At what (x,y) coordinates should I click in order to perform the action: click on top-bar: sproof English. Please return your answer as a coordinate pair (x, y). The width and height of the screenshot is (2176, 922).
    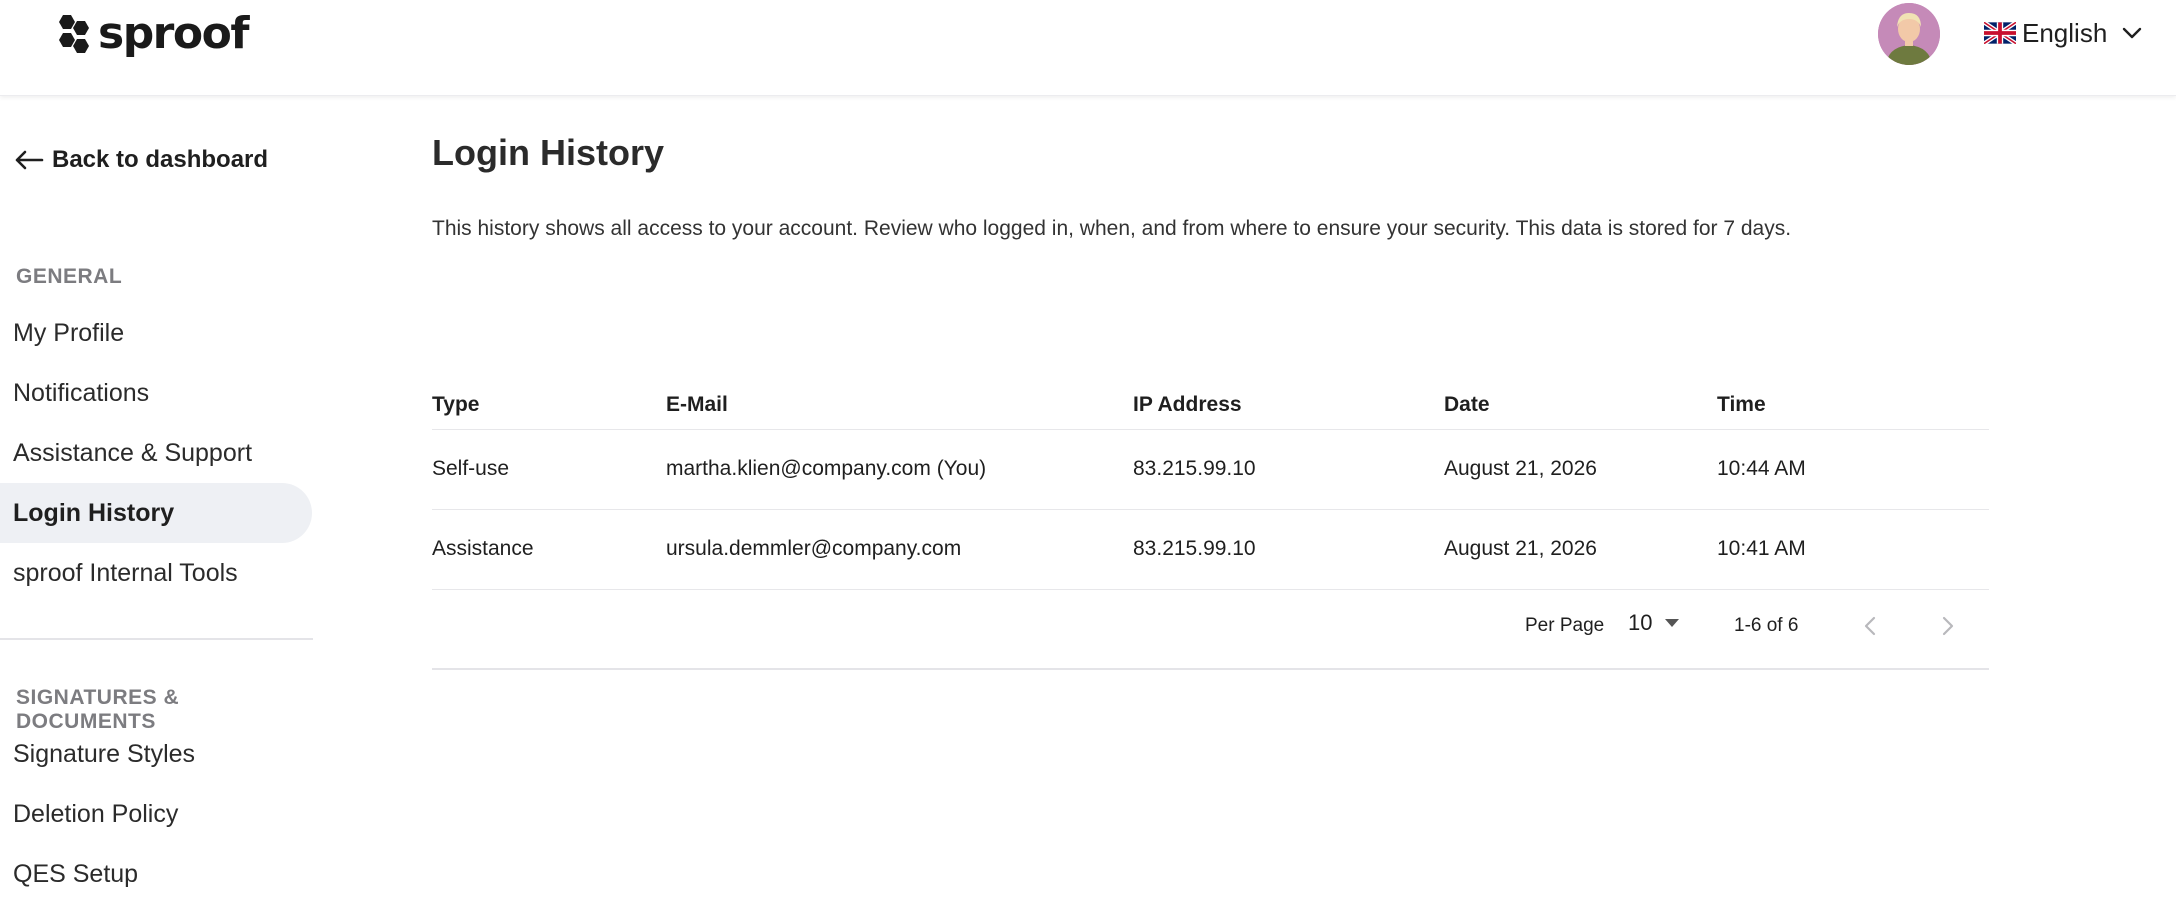
    Looking at the image, I should click on (1088, 48).